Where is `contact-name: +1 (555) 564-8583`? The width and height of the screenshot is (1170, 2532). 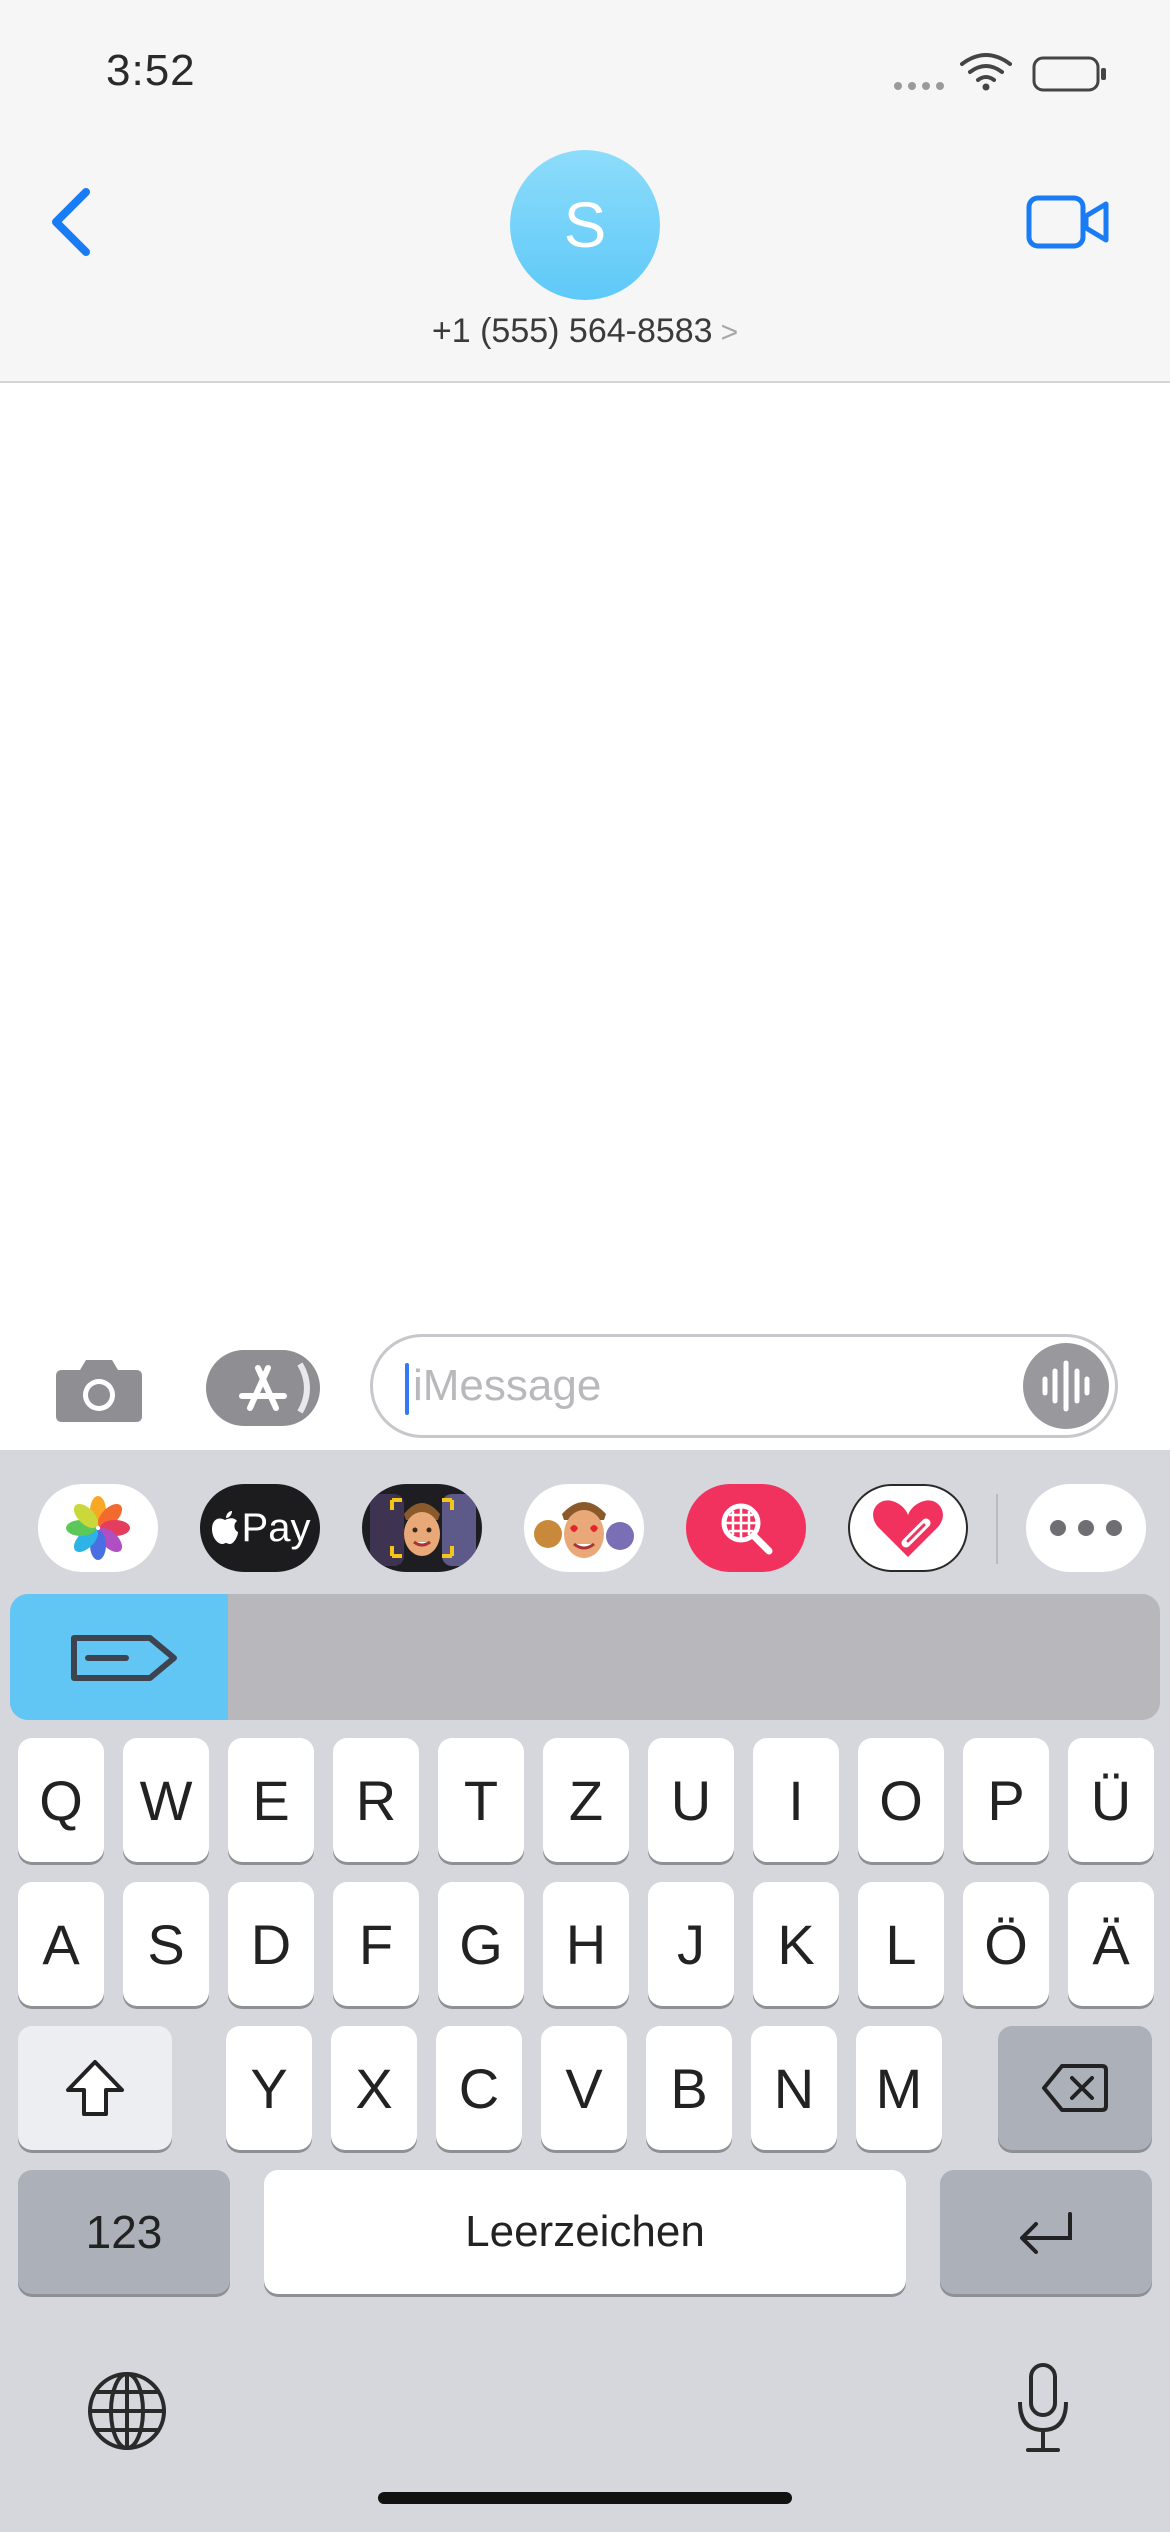
contact-name: +1 (555) 564-8583 is located at coordinates (572, 331).